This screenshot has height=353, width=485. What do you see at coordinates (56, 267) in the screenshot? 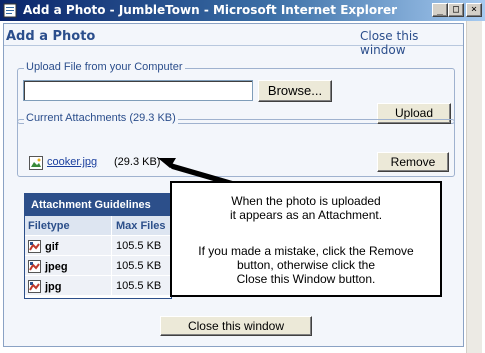
I see `filetype-value: jpeg` at bounding box center [56, 267].